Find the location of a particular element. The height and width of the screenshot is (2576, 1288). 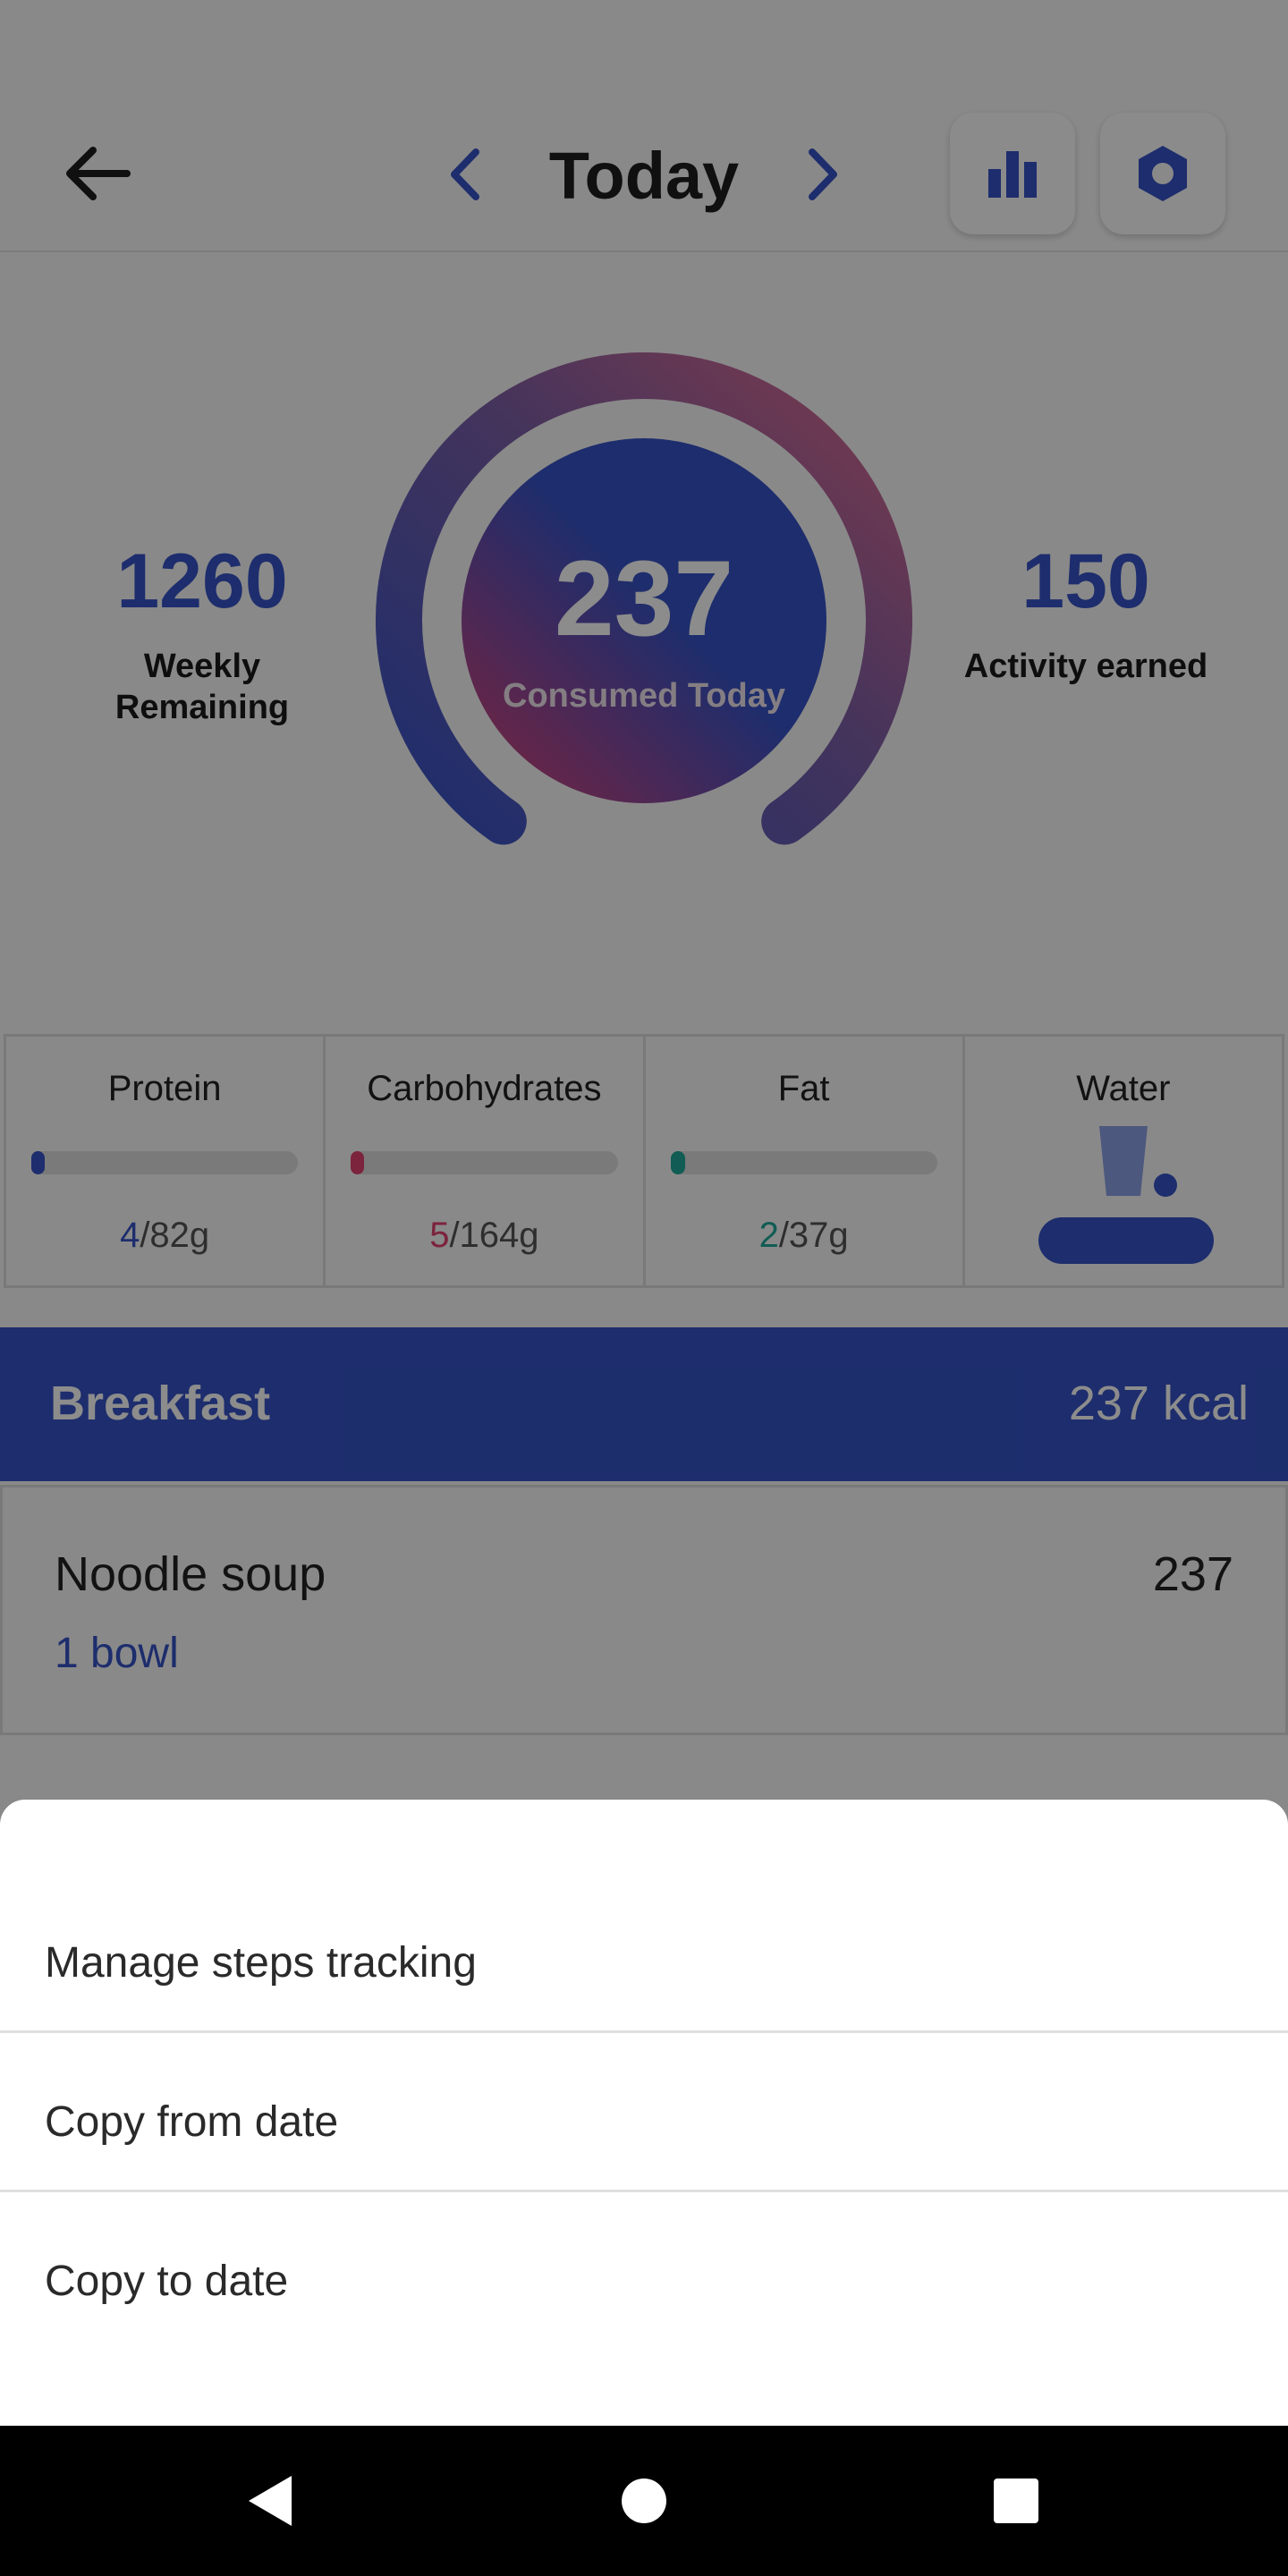

nav-home-button is located at coordinates (644, 2501).